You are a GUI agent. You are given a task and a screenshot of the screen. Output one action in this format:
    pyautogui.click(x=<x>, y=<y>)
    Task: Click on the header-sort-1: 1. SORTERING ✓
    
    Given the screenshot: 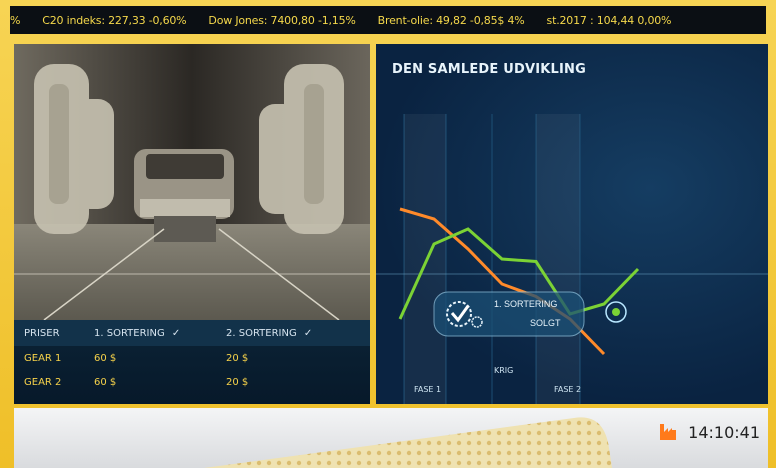 What is the action you would take?
    pyautogui.click(x=160, y=333)
    